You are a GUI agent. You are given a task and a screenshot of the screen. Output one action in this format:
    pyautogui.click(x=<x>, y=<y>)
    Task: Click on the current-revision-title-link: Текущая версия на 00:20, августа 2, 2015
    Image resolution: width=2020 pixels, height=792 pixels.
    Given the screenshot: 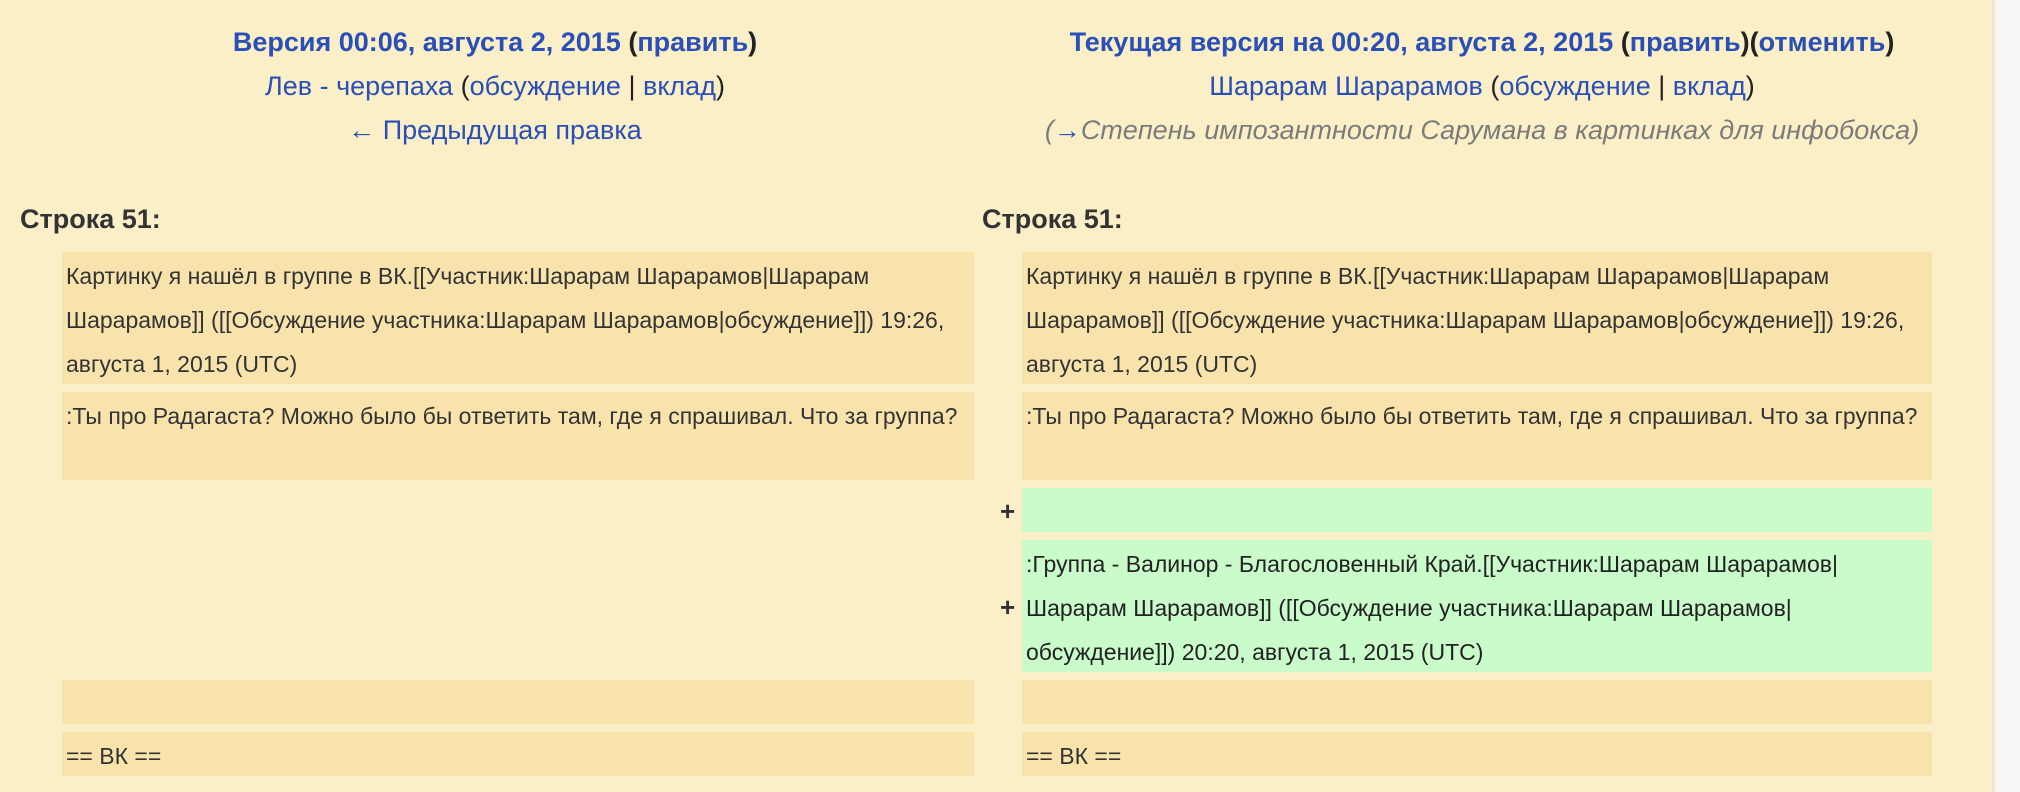 What is the action you would take?
    pyautogui.click(x=1342, y=42)
    